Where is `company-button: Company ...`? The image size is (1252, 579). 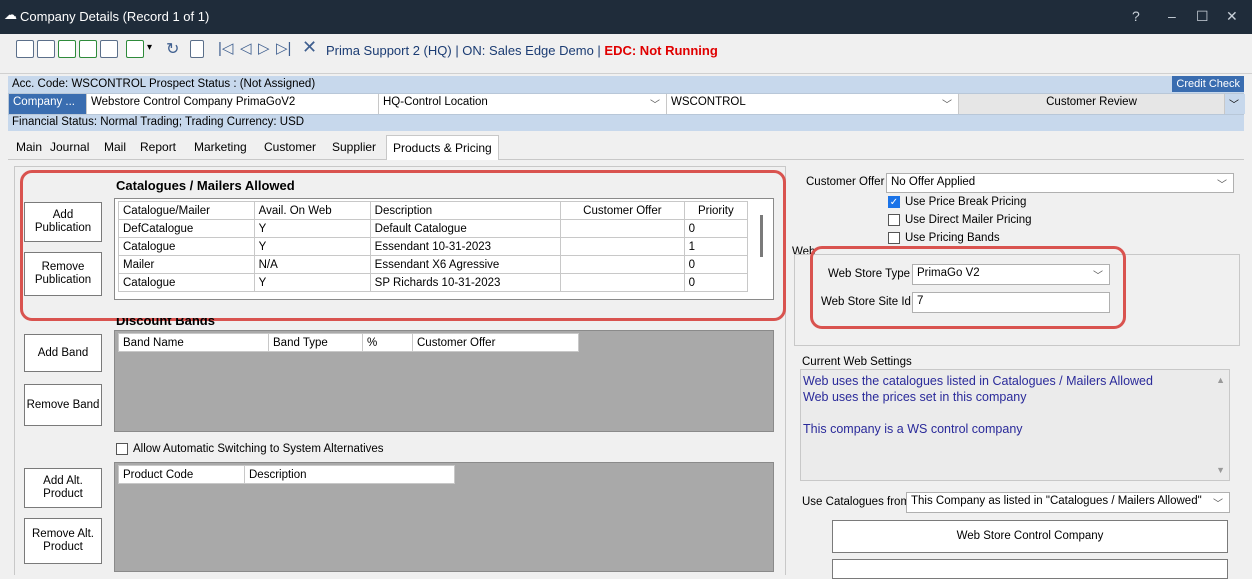 company-button: Company ... is located at coordinates (48, 104).